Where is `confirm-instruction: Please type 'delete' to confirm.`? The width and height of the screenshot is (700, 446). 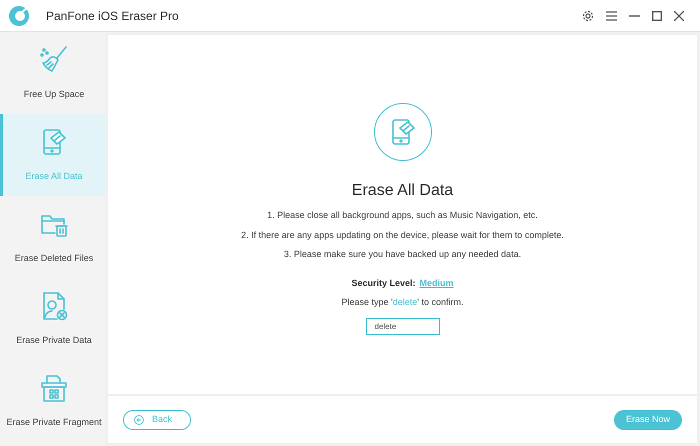 confirm-instruction: Please type 'delete' to confirm. is located at coordinates (402, 302).